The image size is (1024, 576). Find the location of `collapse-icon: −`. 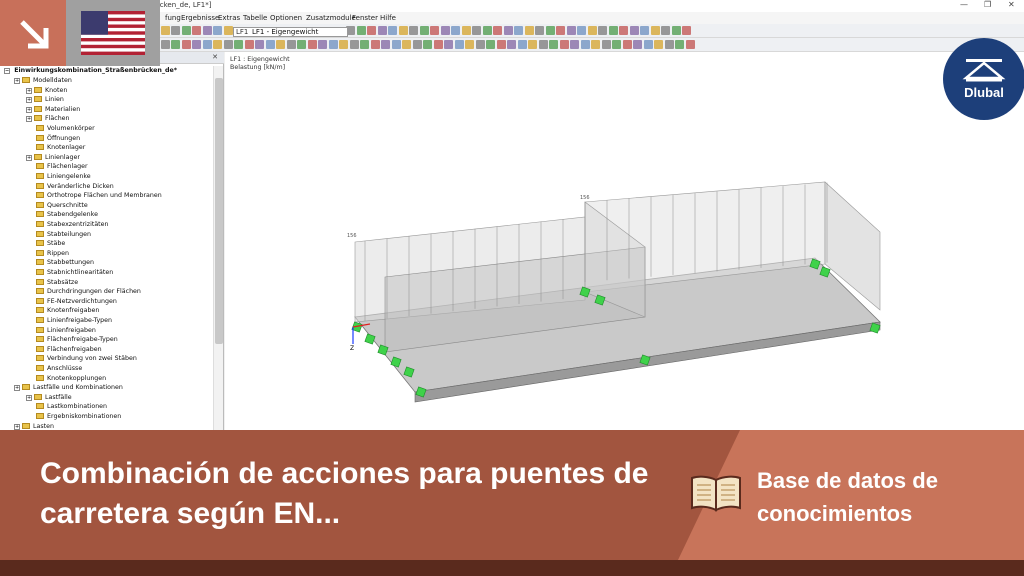

collapse-icon: − is located at coordinates (7, 71).